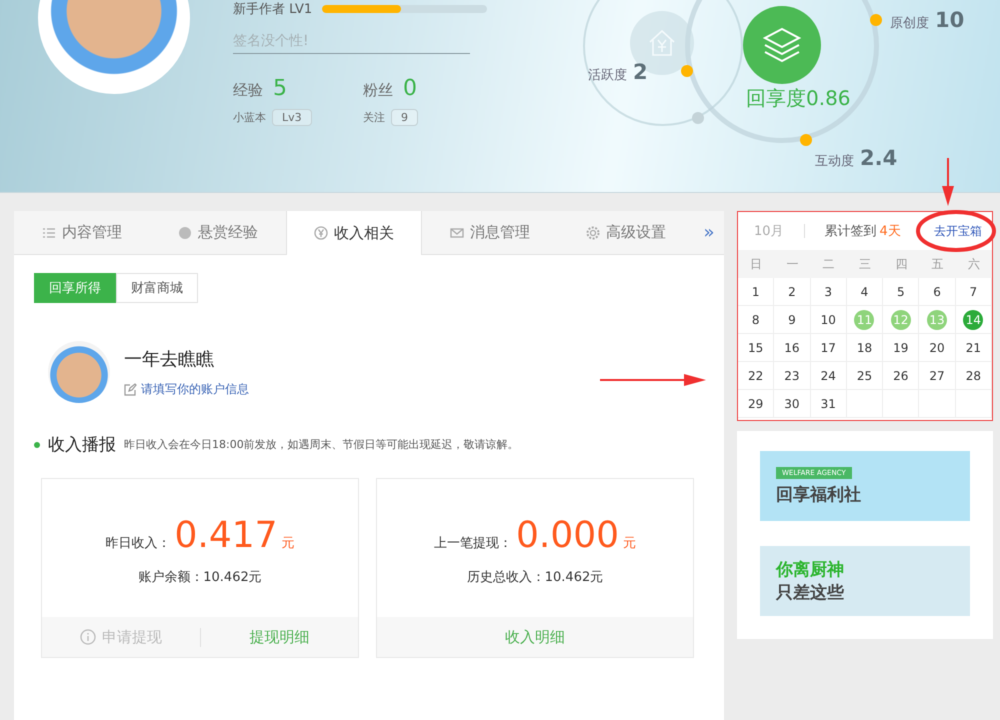 The height and width of the screenshot is (720, 1000). Describe the element at coordinates (973, 376) in the screenshot. I see `calendar-day: 28` at that location.